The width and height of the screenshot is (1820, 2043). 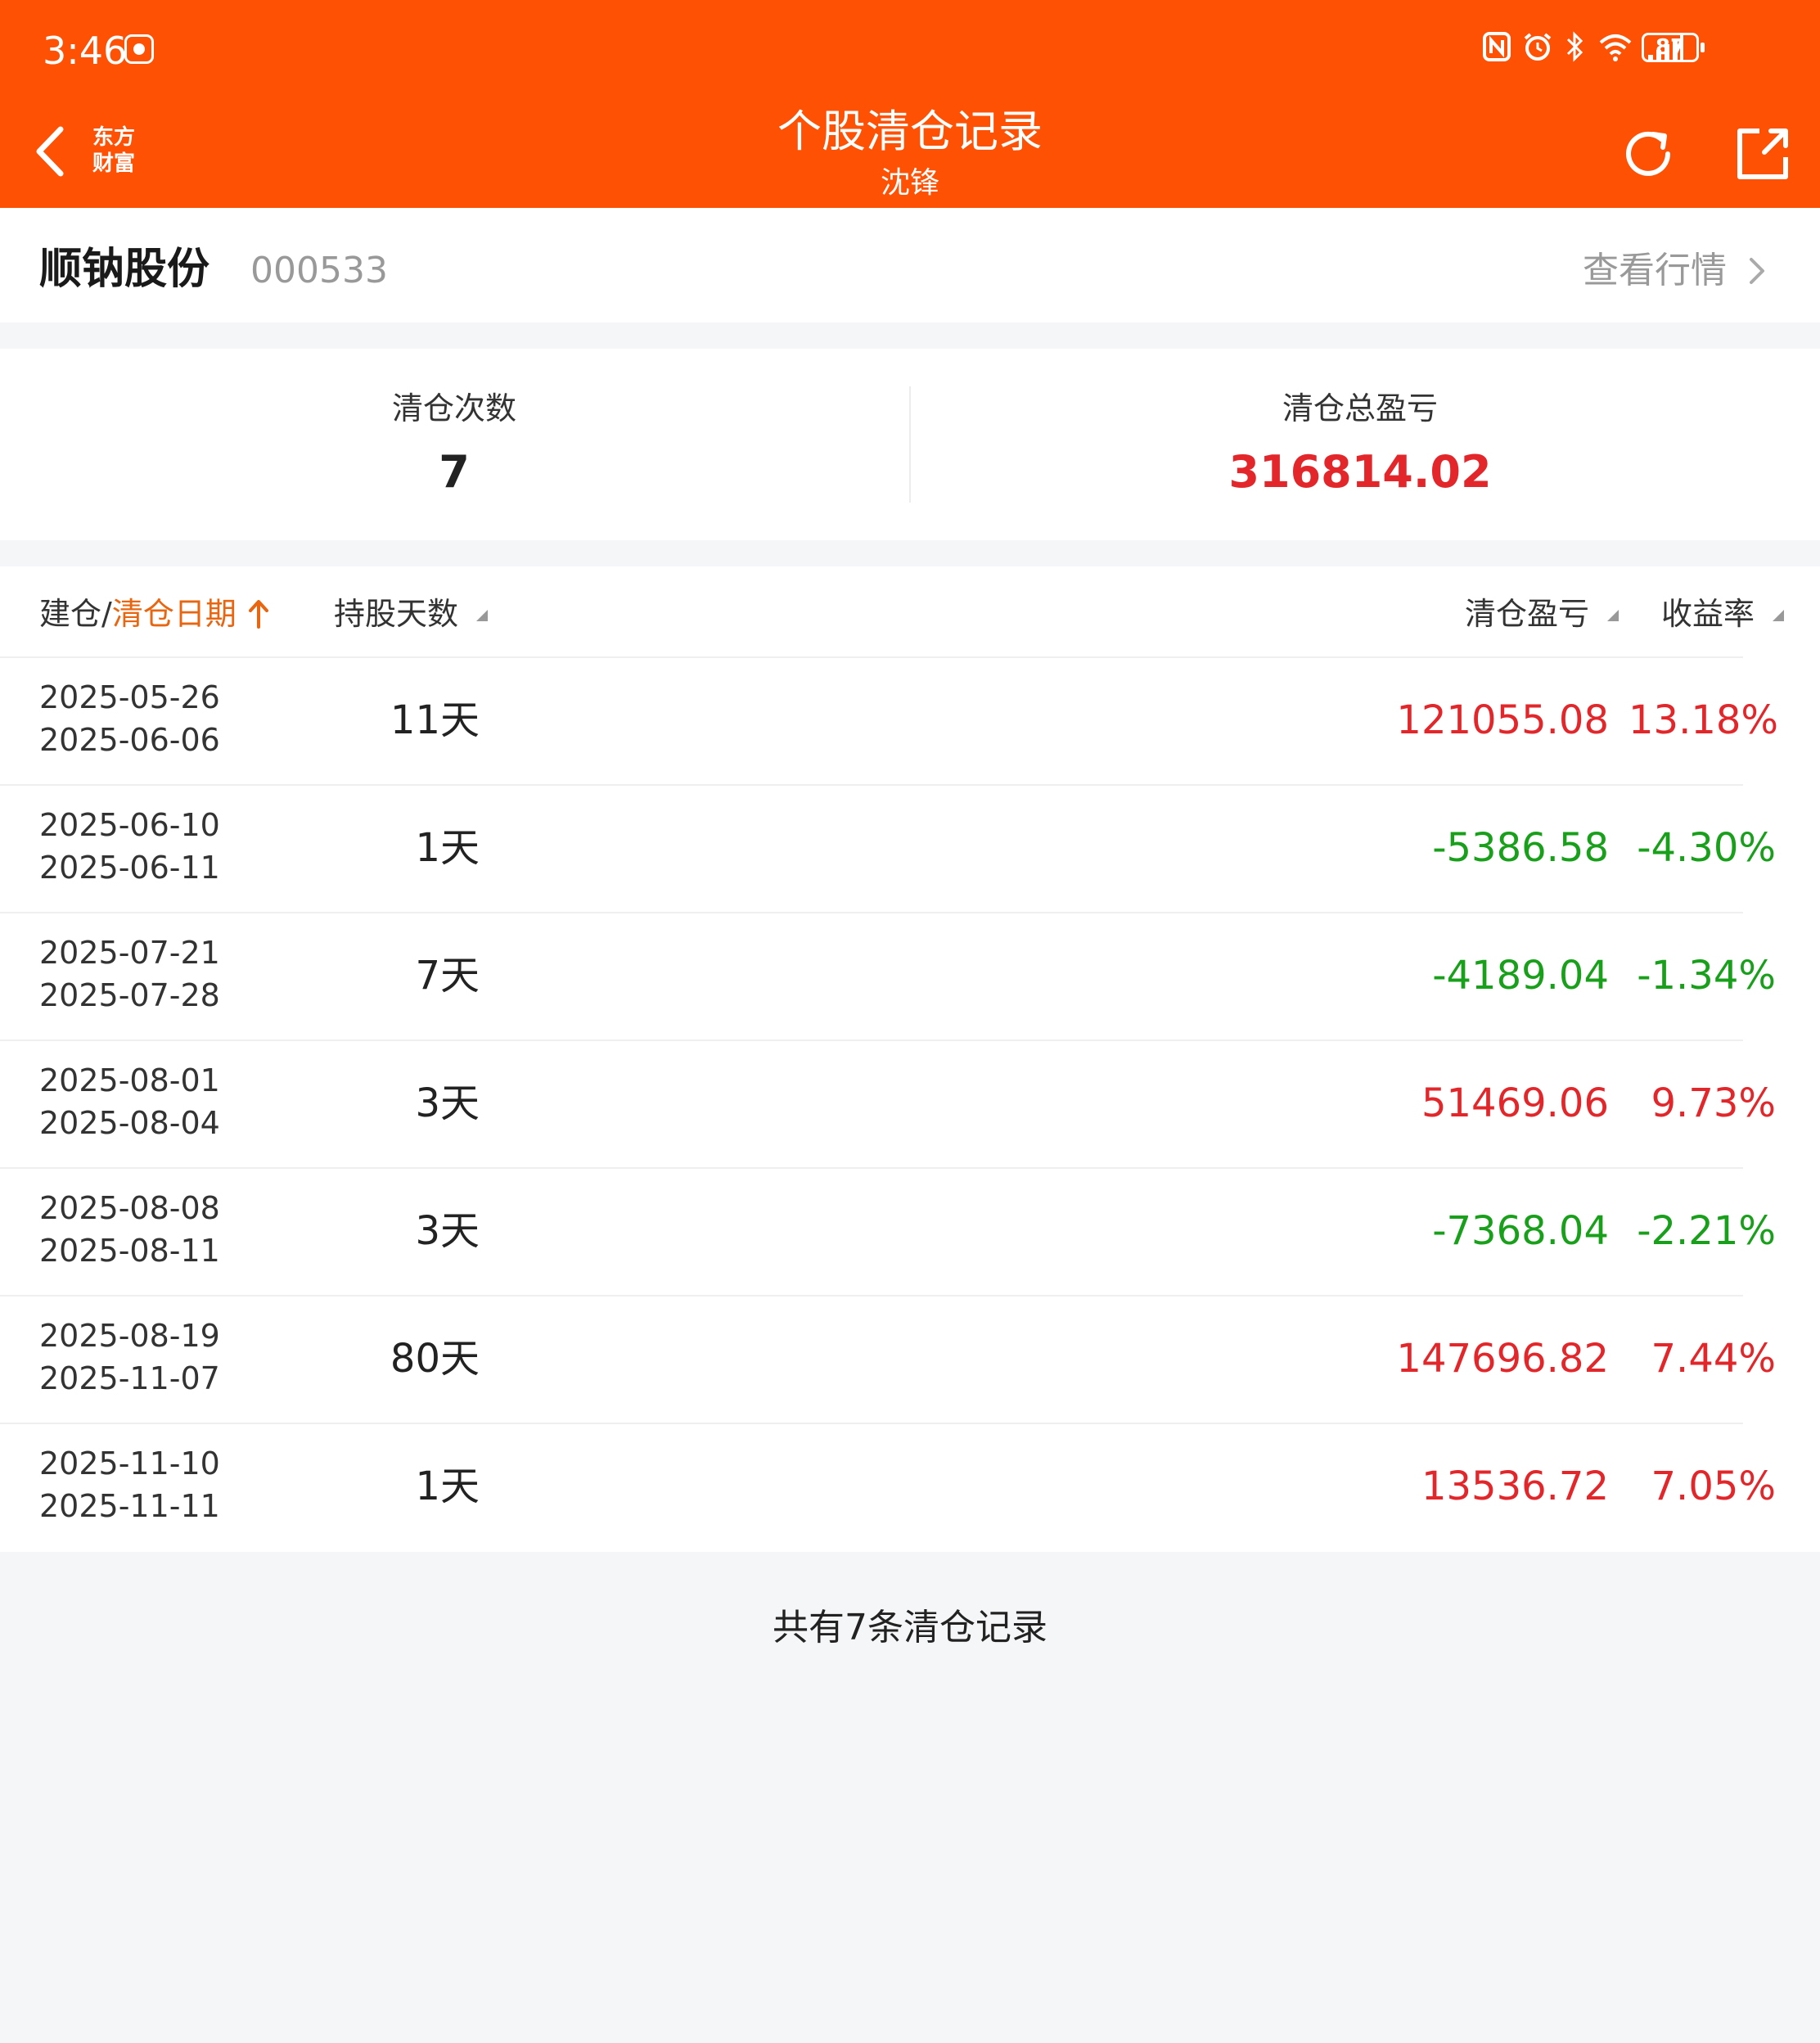 I want to click on close-date: 2025-11-11, so click(x=129, y=1506).